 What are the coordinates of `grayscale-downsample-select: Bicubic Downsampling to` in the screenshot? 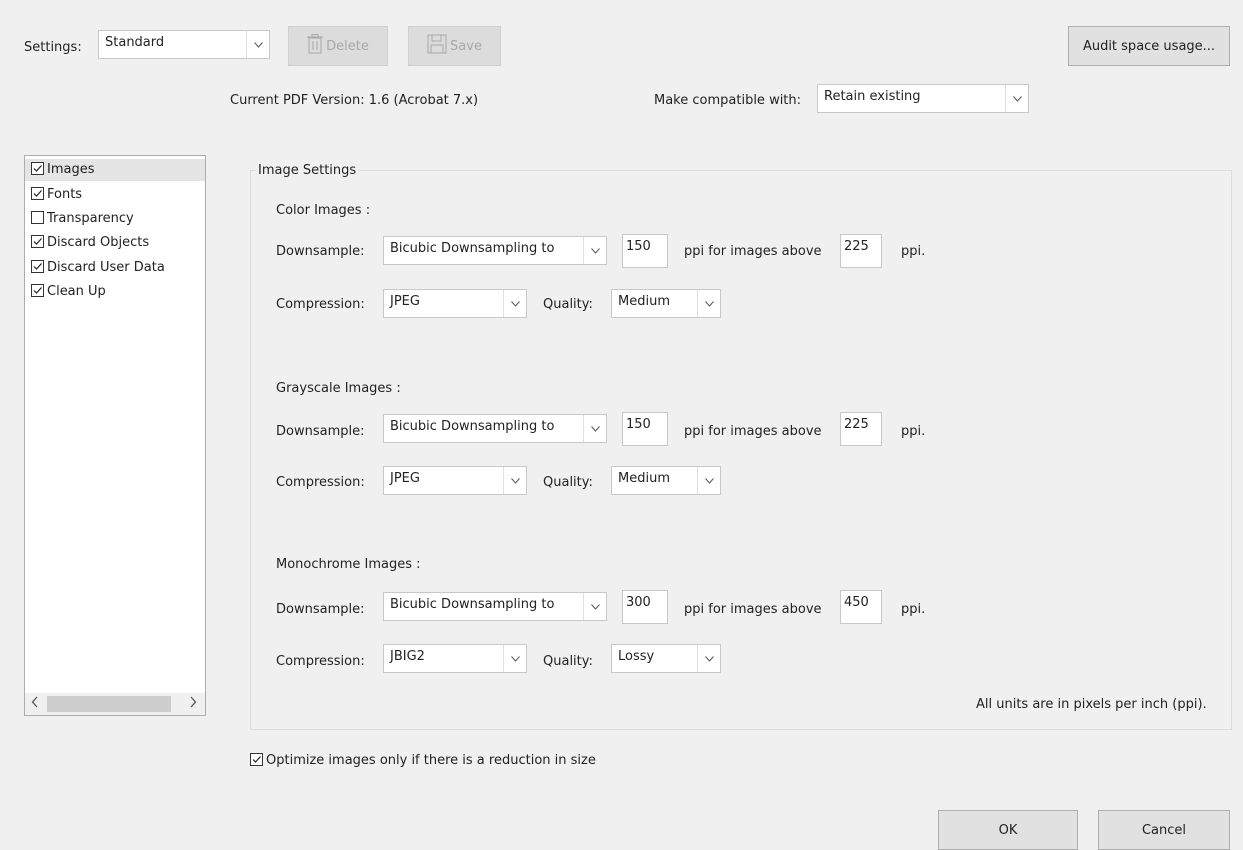 It's located at (495, 428).